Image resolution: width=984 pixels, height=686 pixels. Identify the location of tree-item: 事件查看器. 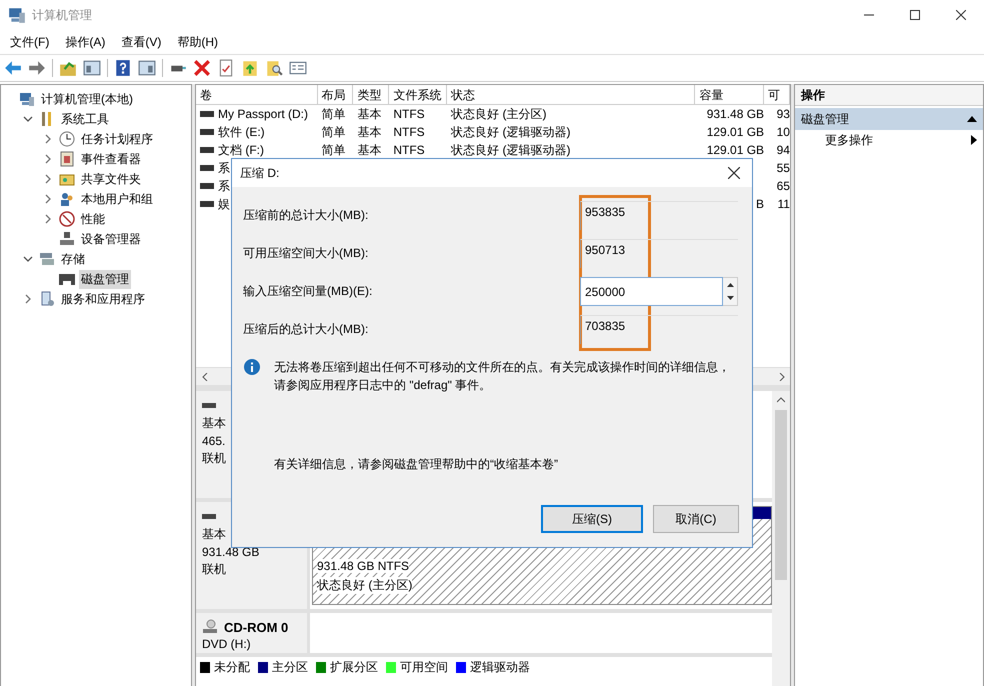
(111, 159).